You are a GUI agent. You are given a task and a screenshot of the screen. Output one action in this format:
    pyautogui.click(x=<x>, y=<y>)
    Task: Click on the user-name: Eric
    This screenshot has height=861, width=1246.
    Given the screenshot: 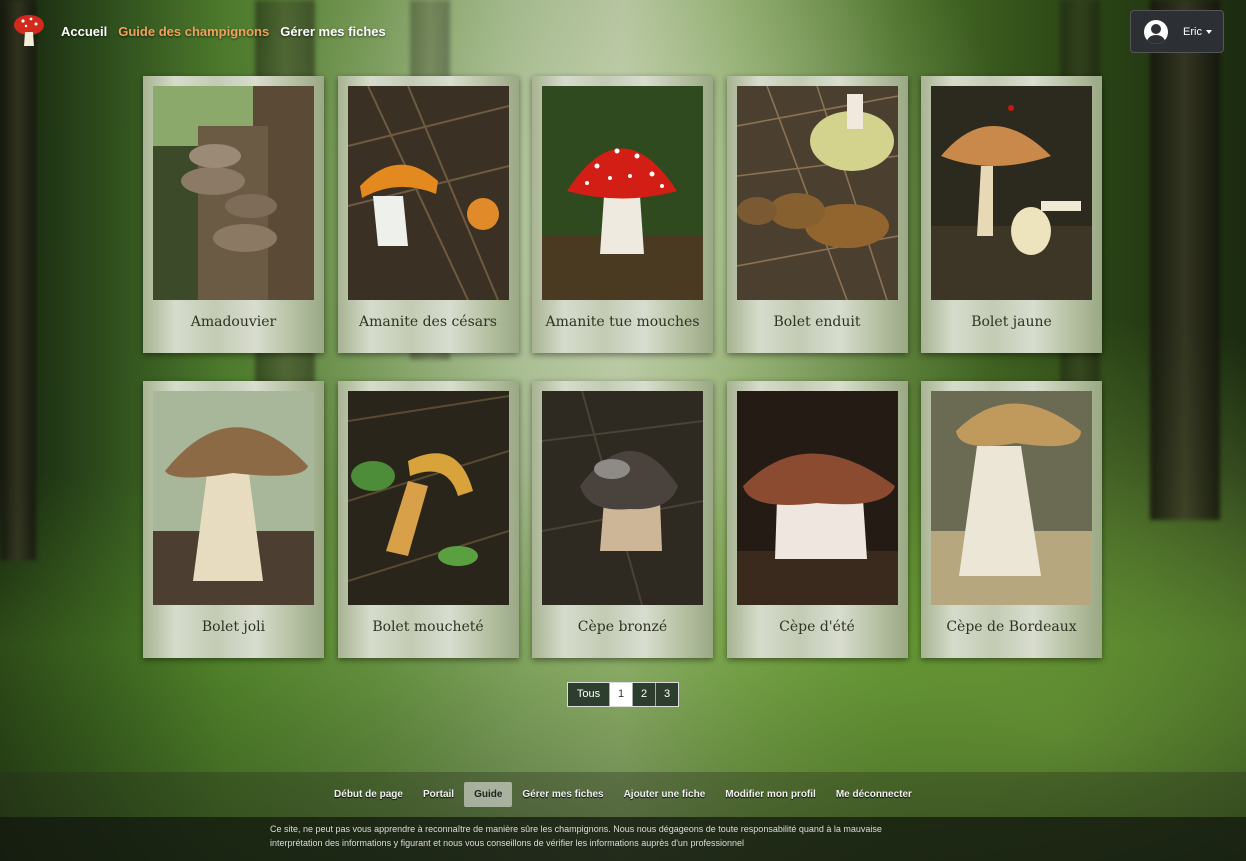 What is the action you would take?
    pyautogui.click(x=1192, y=31)
    